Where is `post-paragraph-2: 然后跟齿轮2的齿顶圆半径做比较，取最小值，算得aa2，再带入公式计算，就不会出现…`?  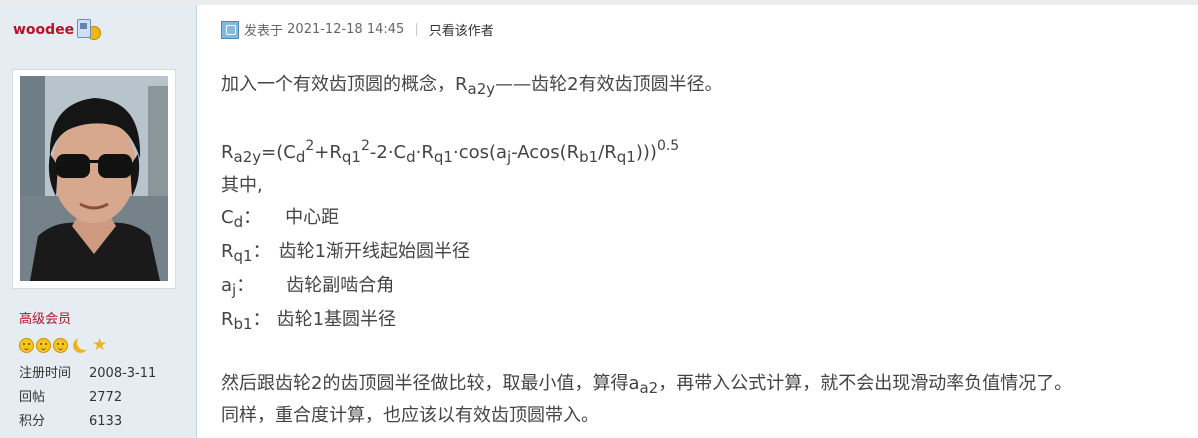
post-paragraph-2: 然后跟齿轮2的齿顶圆半径做比较，取最小值，算得aa2，再带入公式计算，就不会出现… is located at coordinates (647, 385).